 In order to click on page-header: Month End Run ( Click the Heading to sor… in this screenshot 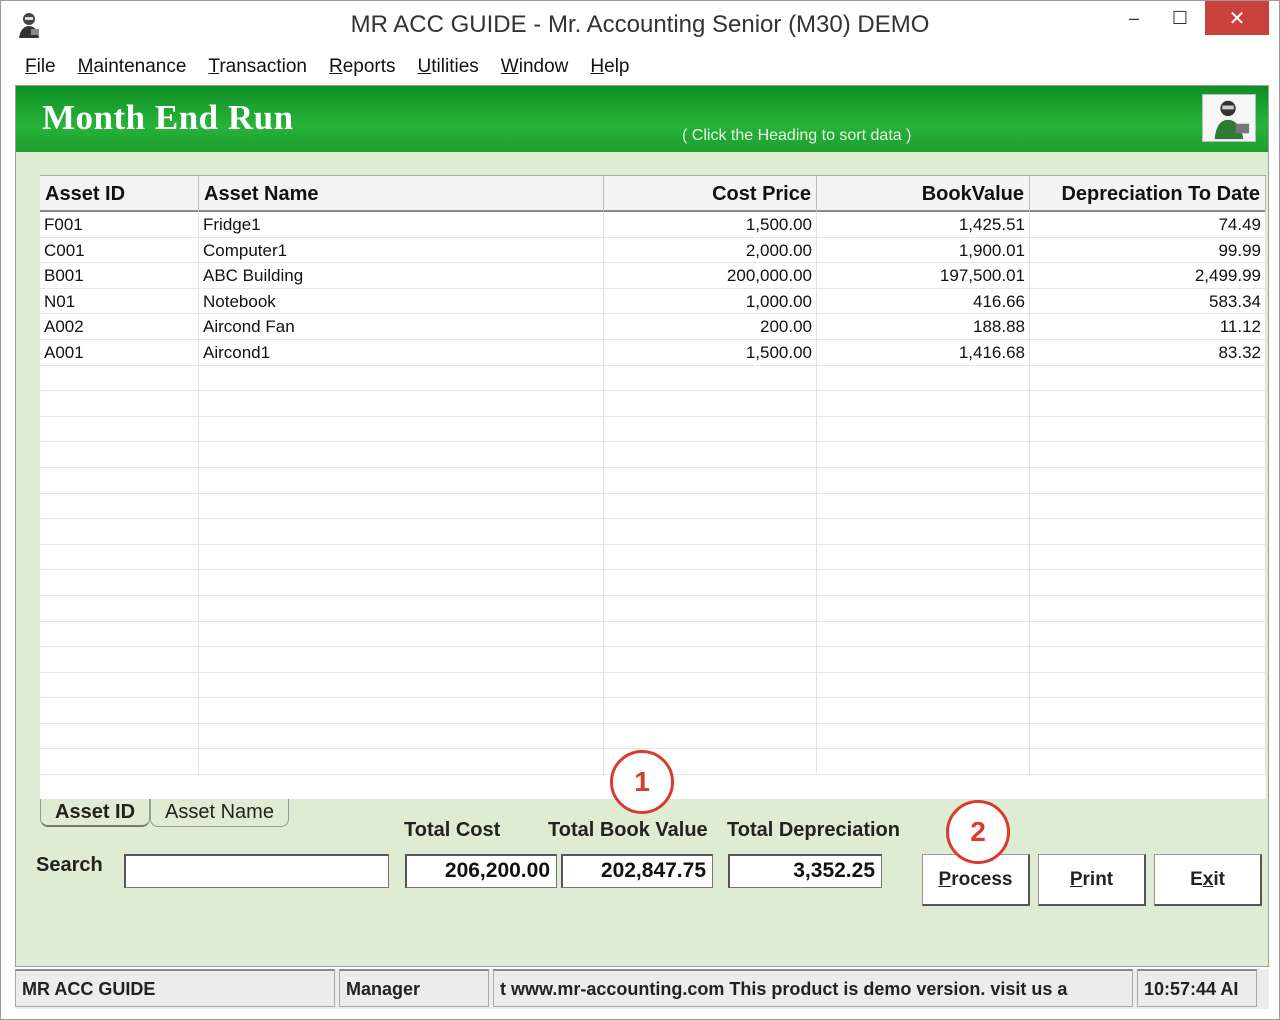, I will do `click(642, 119)`.